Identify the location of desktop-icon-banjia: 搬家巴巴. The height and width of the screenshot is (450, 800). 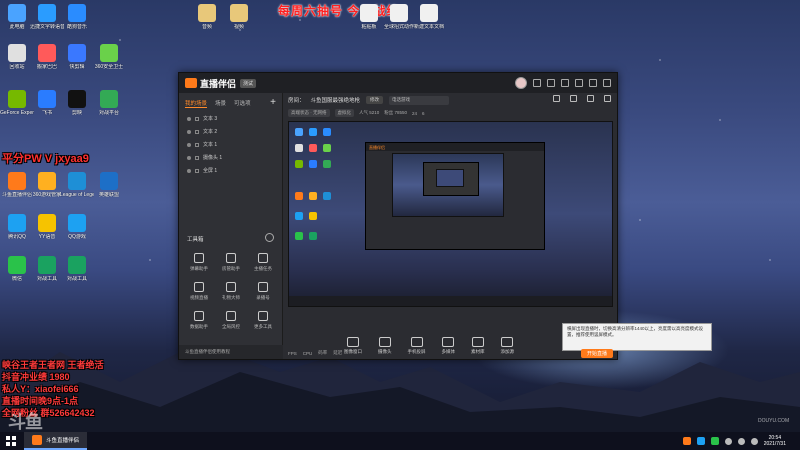
(47, 57).